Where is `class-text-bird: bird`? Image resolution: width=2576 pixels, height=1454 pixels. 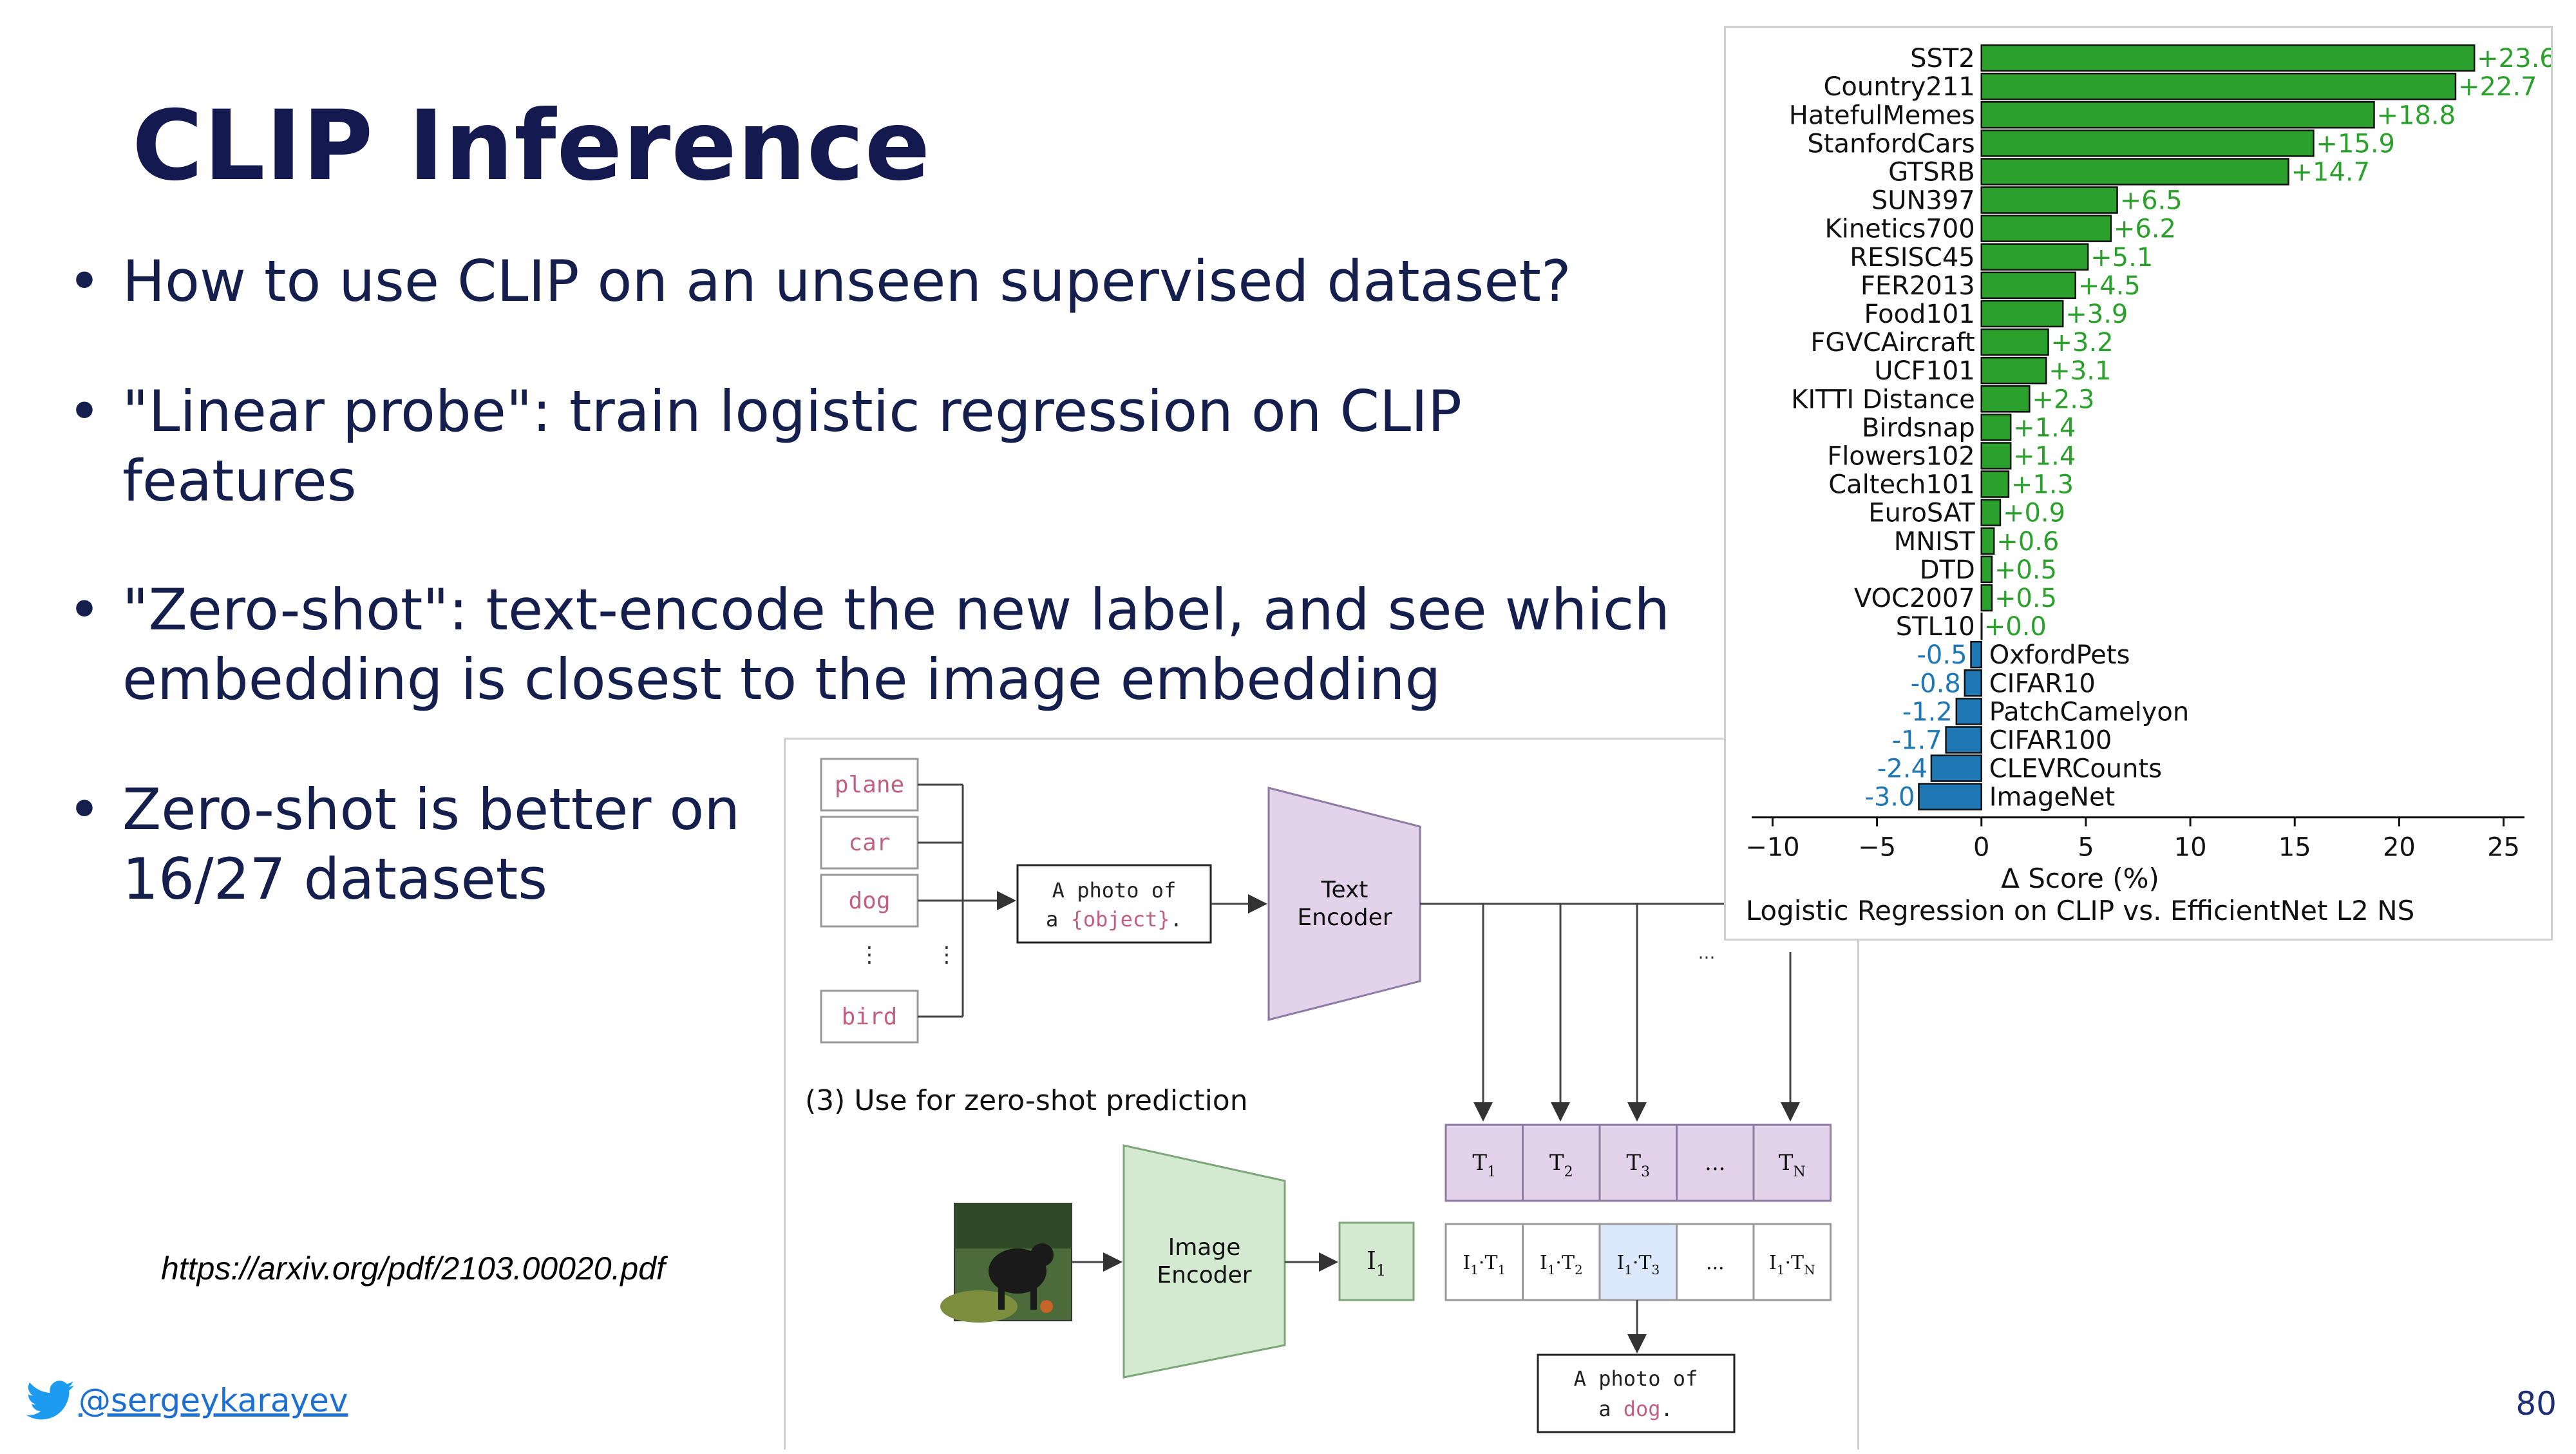 class-text-bird: bird is located at coordinates (870, 1017).